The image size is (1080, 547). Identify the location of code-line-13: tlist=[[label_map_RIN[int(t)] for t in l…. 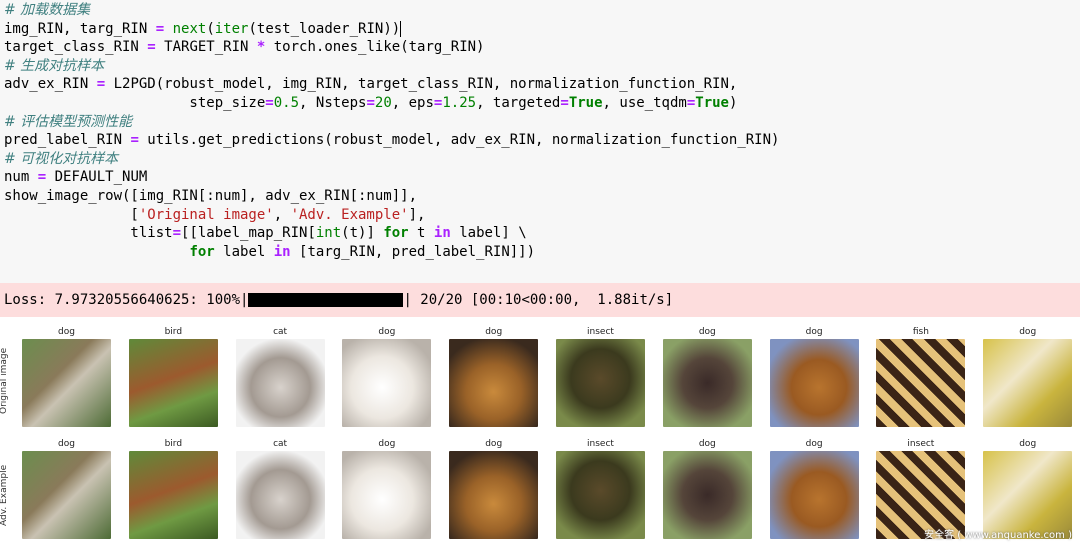
(265, 233).